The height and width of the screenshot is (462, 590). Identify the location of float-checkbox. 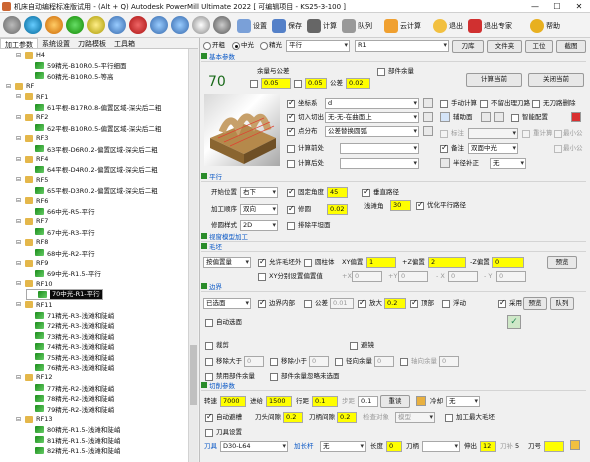
(446, 304).